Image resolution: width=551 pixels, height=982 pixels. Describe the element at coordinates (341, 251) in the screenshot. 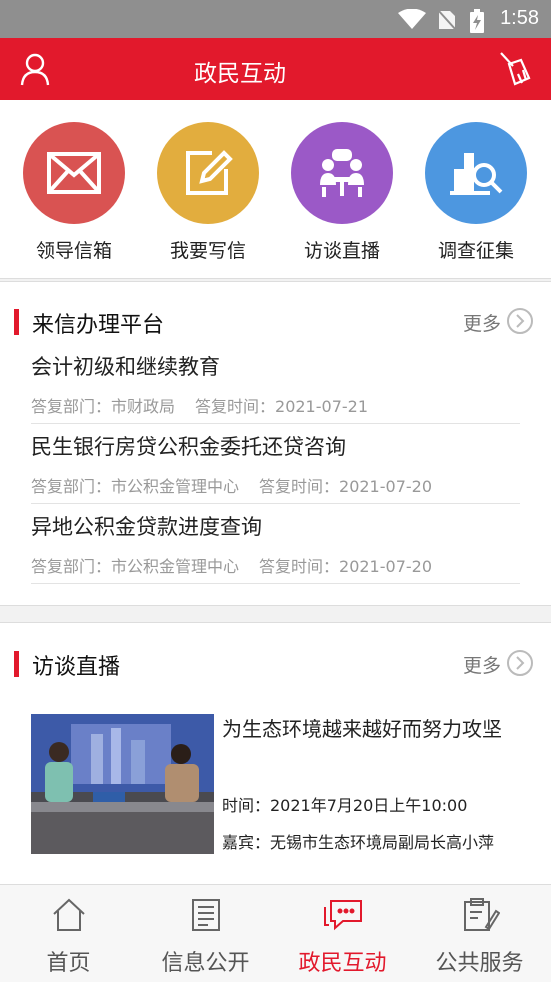

I see `quick-action-label: 访谈直播` at that location.